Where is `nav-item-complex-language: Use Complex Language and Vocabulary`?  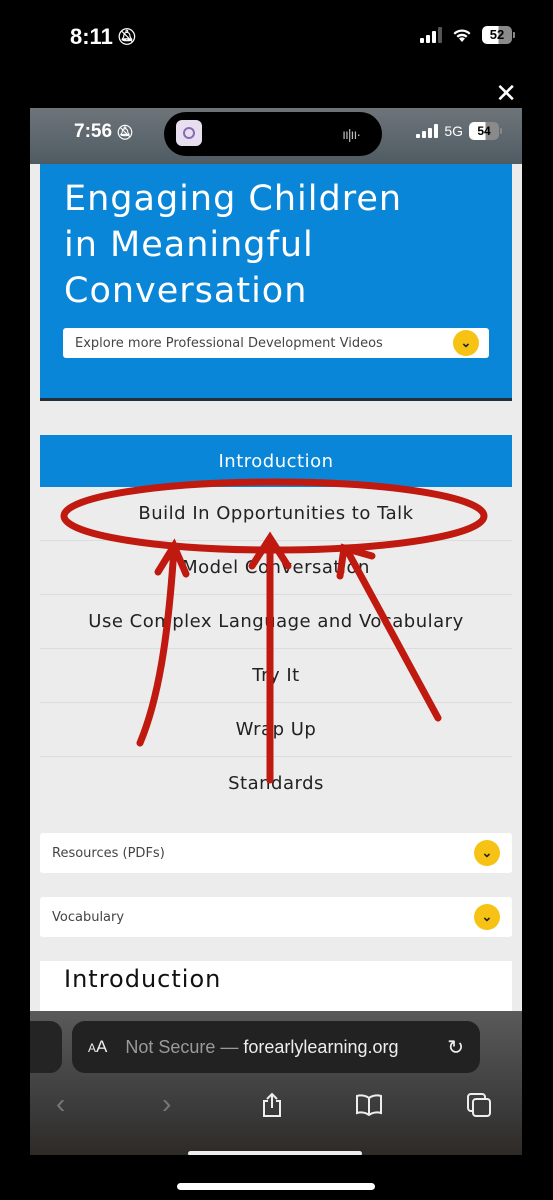
nav-item-complex-language: Use Complex Language and Vocabulary is located at coordinates (276, 622).